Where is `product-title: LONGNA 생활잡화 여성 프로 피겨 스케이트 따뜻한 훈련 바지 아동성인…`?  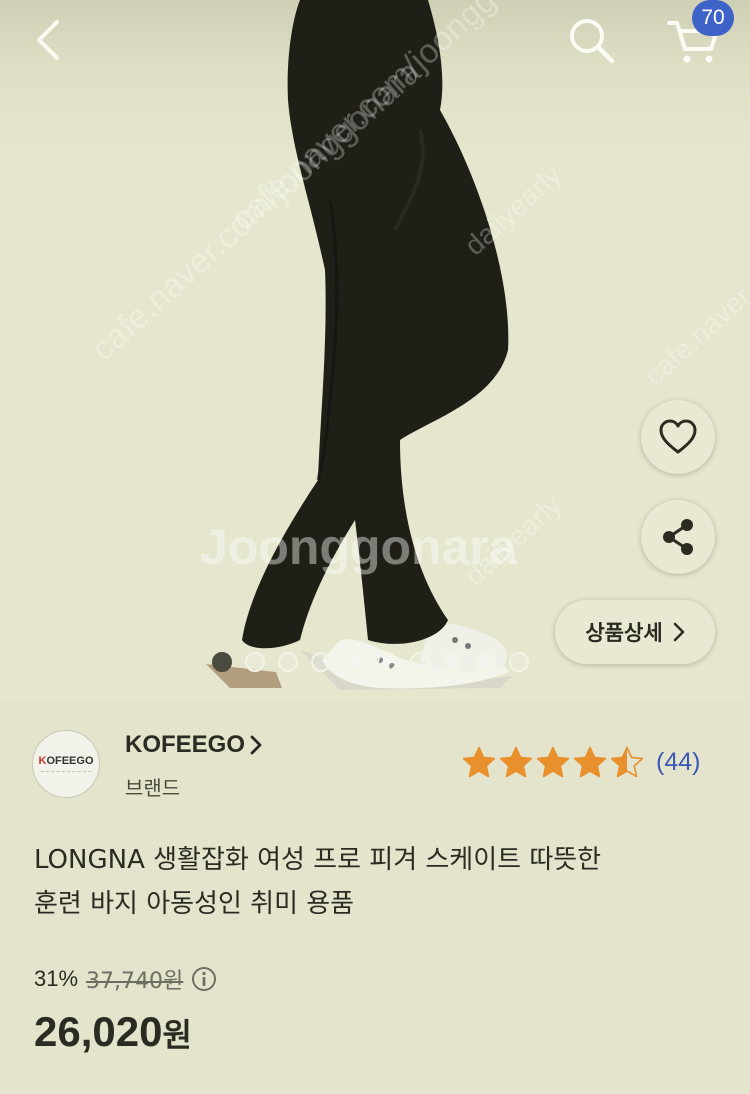
product-title: LONGNA 생활잡화 여성 프로 피겨 스케이트 따뜻한 훈련 바지 아동성인… is located at coordinates (379, 882).